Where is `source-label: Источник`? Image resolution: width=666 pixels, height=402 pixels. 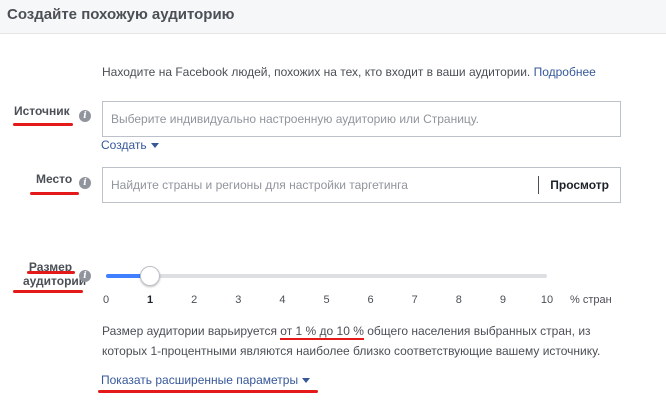
source-label: Источник is located at coordinates (42, 111).